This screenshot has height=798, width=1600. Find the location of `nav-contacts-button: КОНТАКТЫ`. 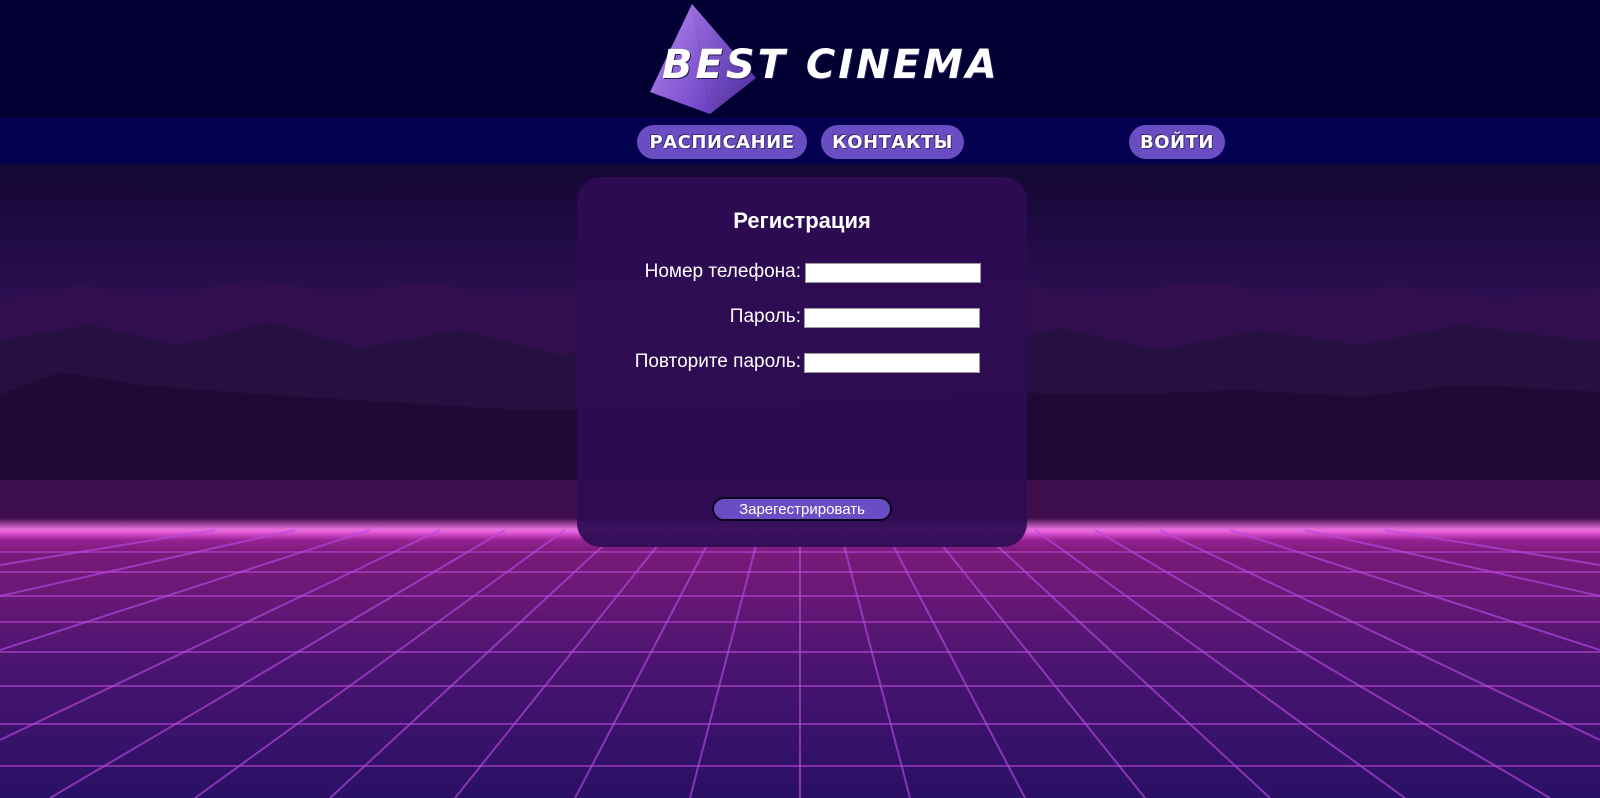

nav-contacts-button: КОНТАКТЫ is located at coordinates (892, 142).